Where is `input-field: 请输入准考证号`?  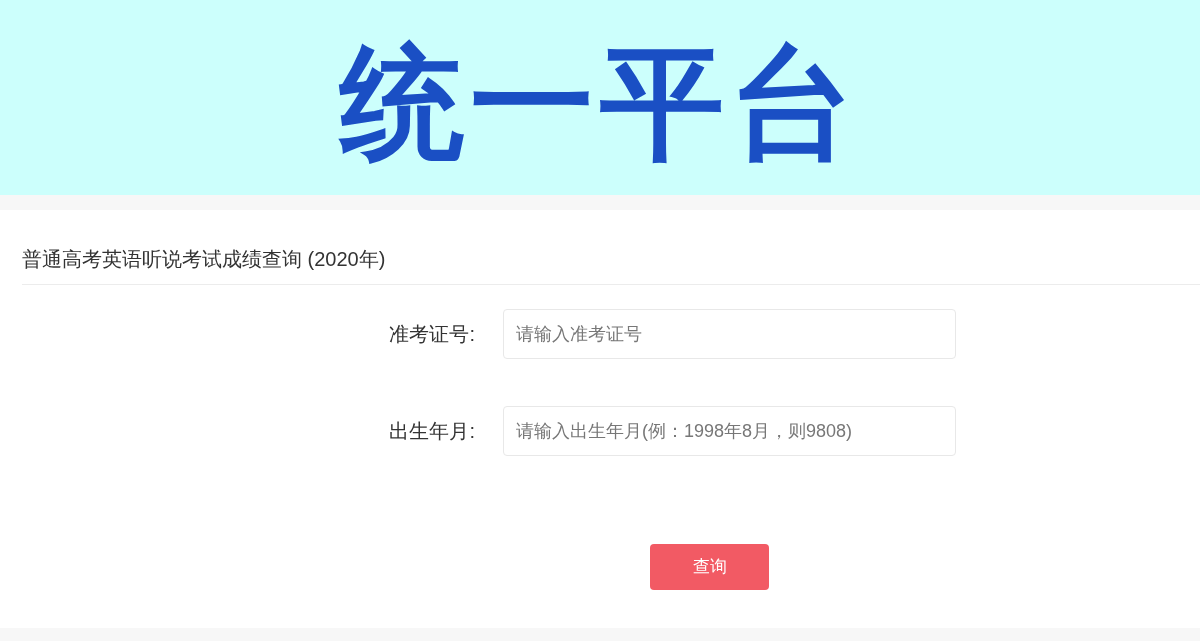
input-field: 请输入准考证号 is located at coordinates (729, 334).